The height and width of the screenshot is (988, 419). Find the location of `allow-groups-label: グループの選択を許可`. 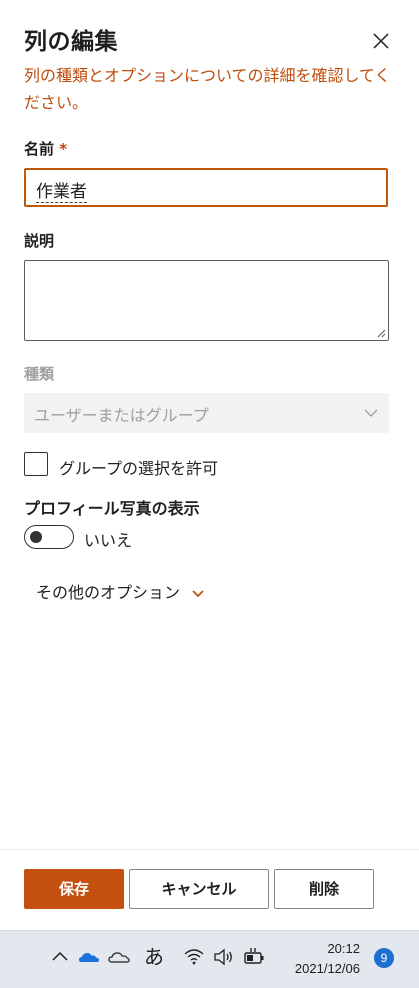

allow-groups-label: グループの選択を許可 is located at coordinates (138, 467).